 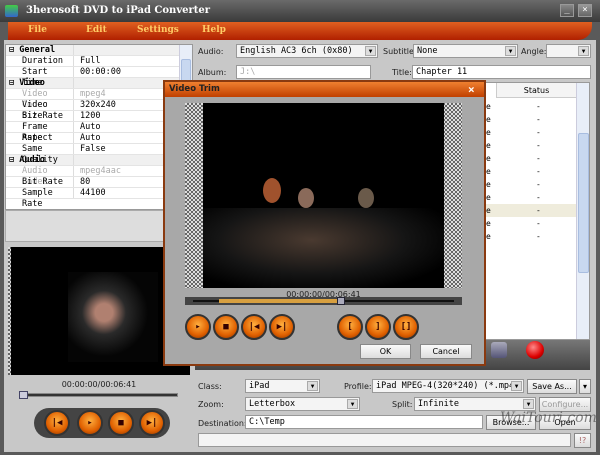 What do you see at coordinates (152, 423) in the screenshot?
I see `next-button: ▶|` at bounding box center [152, 423].